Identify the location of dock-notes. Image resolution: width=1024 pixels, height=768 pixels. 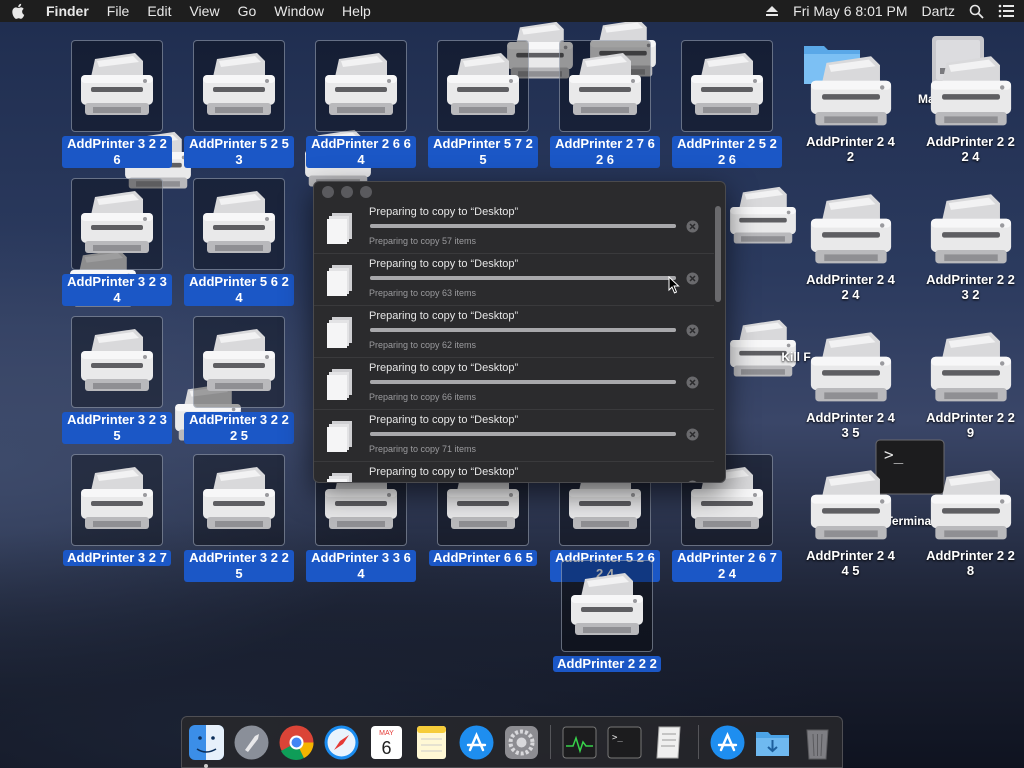
(431, 742).